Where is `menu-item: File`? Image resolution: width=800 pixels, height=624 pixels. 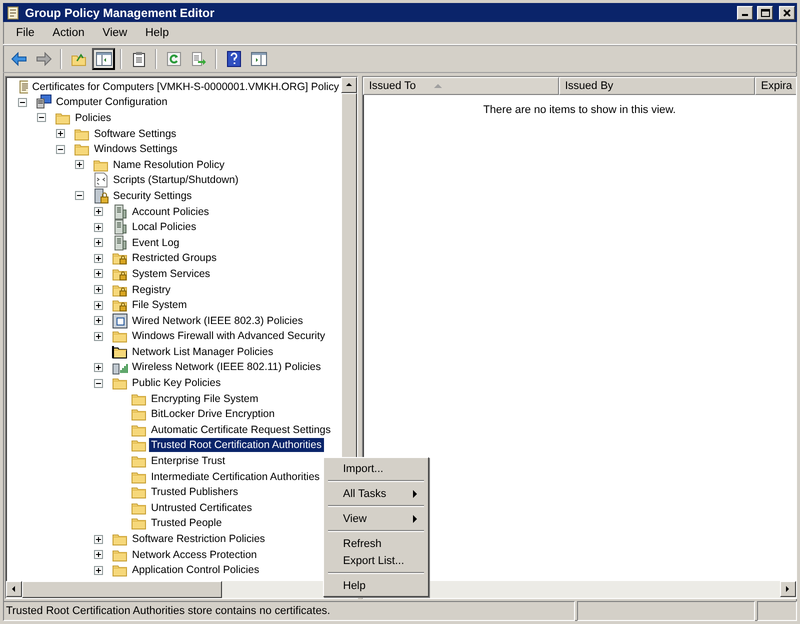 menu-item: File is located at coordinates (25, 33).